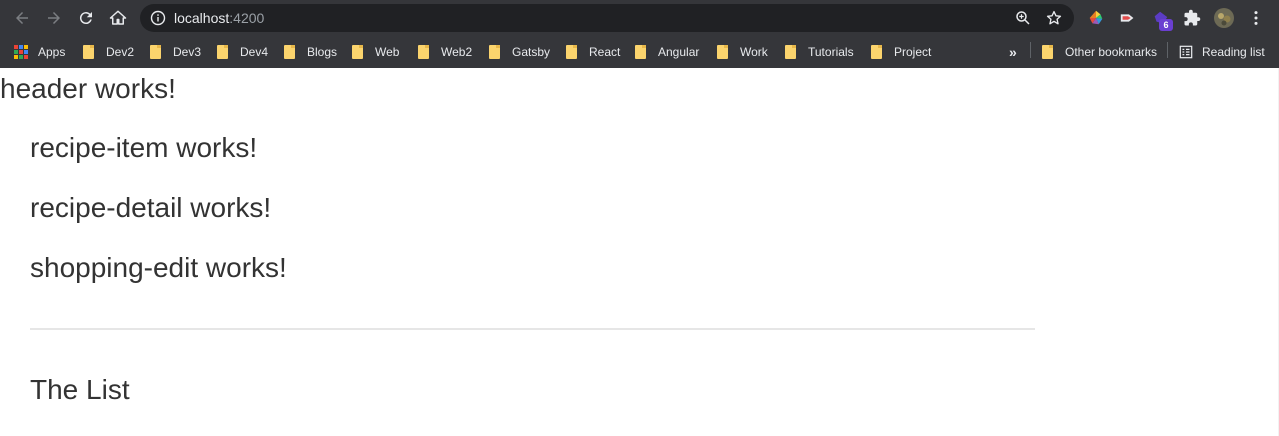 The image size is (1279, 436). I want to click on reload-icon, so click(85, 18).